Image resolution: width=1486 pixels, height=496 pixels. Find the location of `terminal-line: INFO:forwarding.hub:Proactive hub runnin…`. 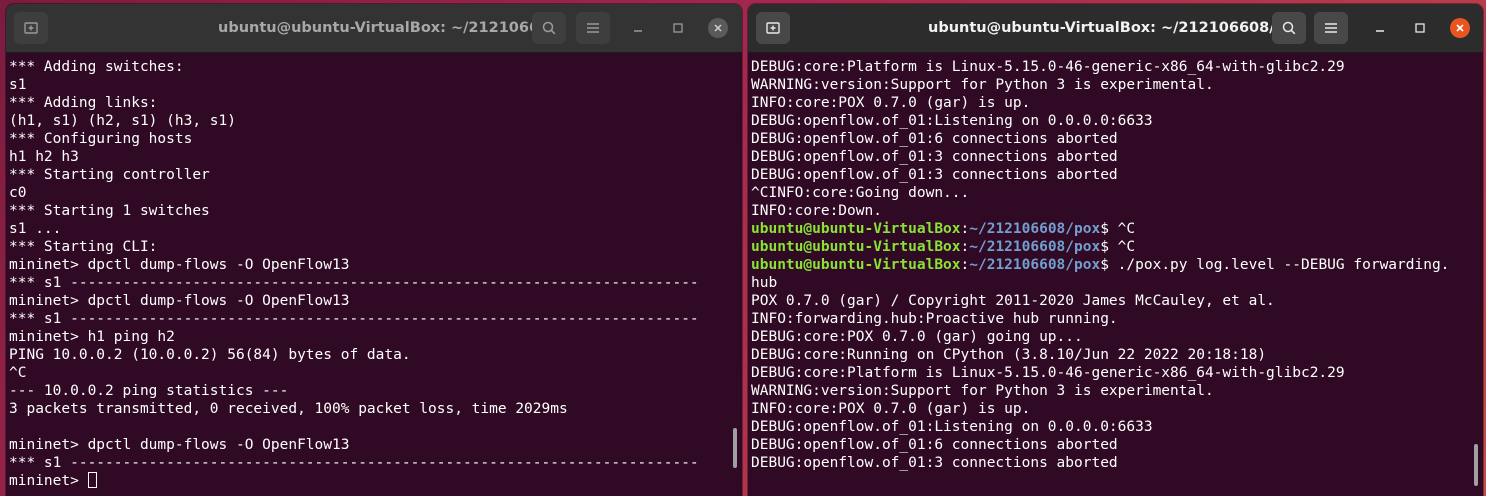

terminal-line: INFO:forwarding.hub:Proactive hub runnin… is located at coordinates (934, 319).